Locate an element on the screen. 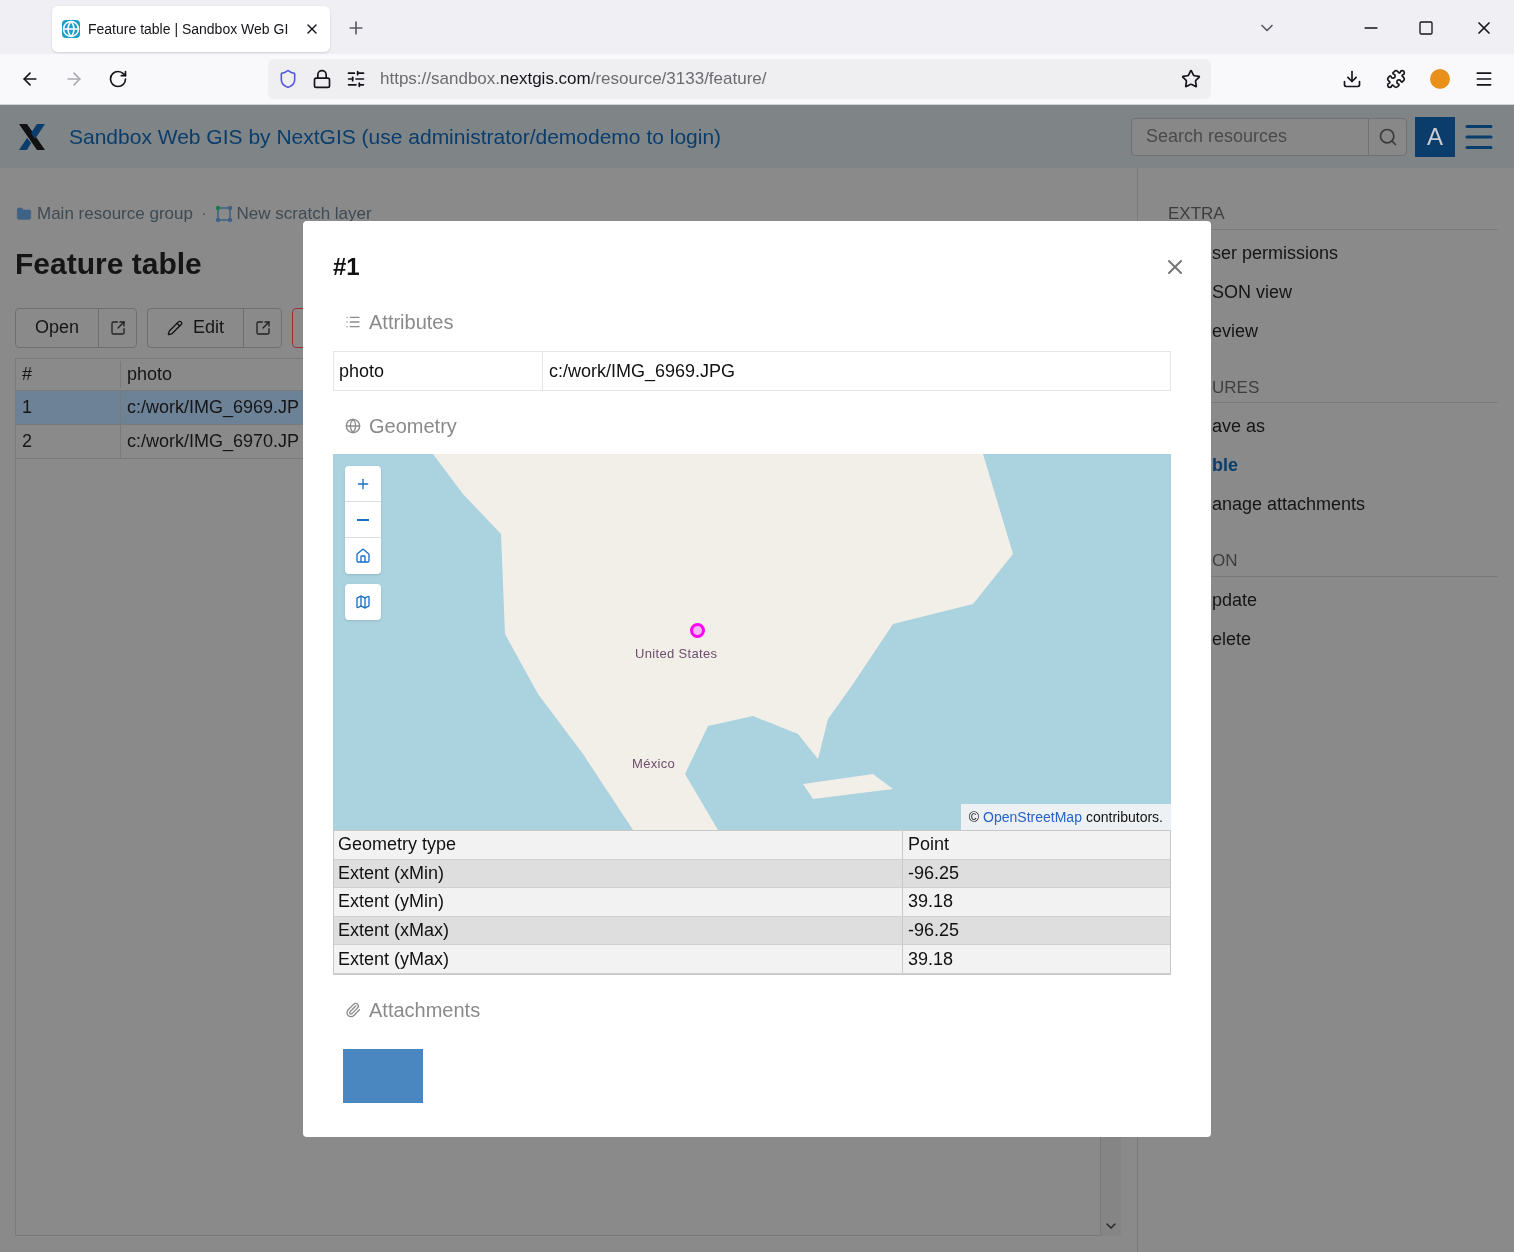 This screenshot has width=1514, height=1252. search-field: Search resources is located at coordinates (1269, 136).